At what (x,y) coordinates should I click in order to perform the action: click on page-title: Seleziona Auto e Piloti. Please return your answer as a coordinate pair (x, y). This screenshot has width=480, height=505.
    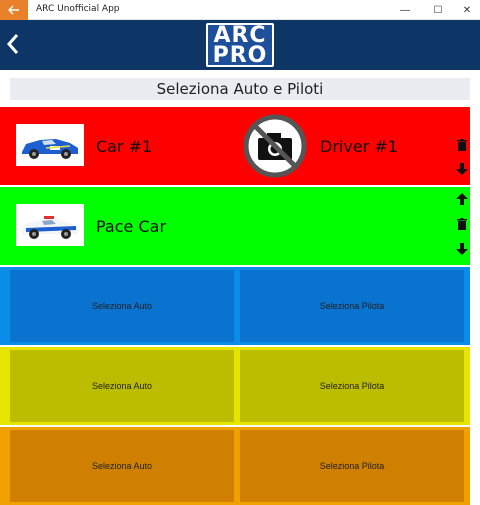
    Looking at the image, I should click on (240, 89).